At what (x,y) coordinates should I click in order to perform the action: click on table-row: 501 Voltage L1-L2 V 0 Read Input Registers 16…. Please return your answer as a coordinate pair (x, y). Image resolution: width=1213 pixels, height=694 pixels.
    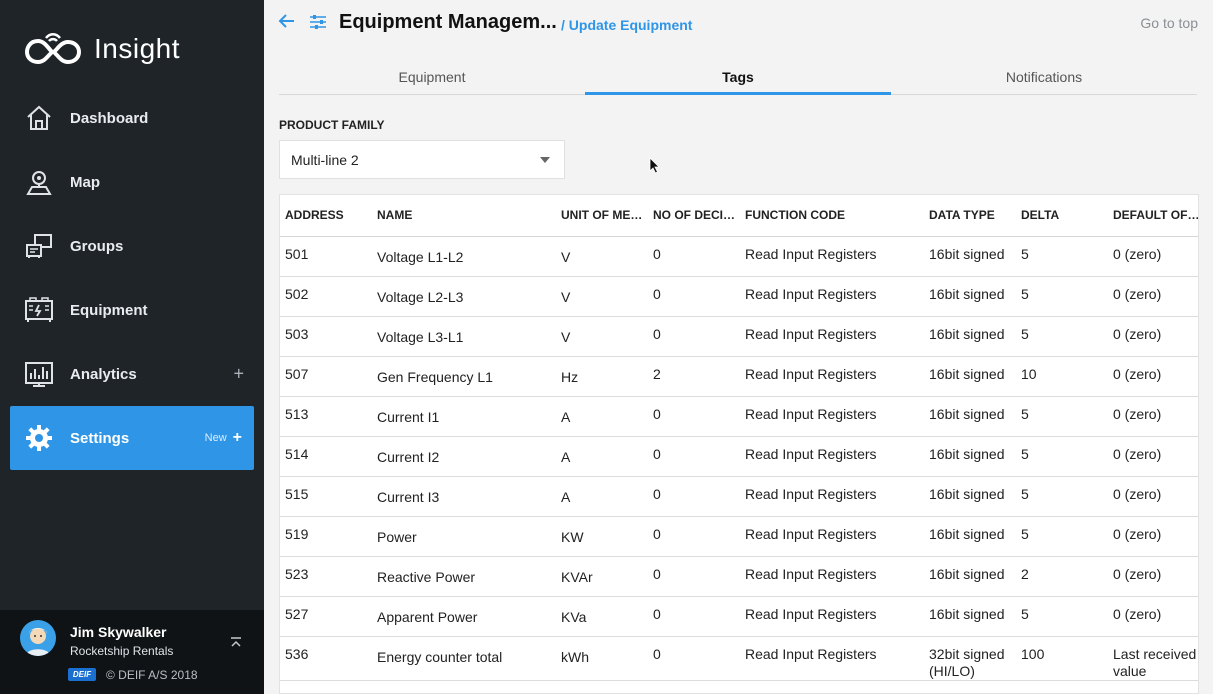
    Looking at the image, I should click on (739, 256).